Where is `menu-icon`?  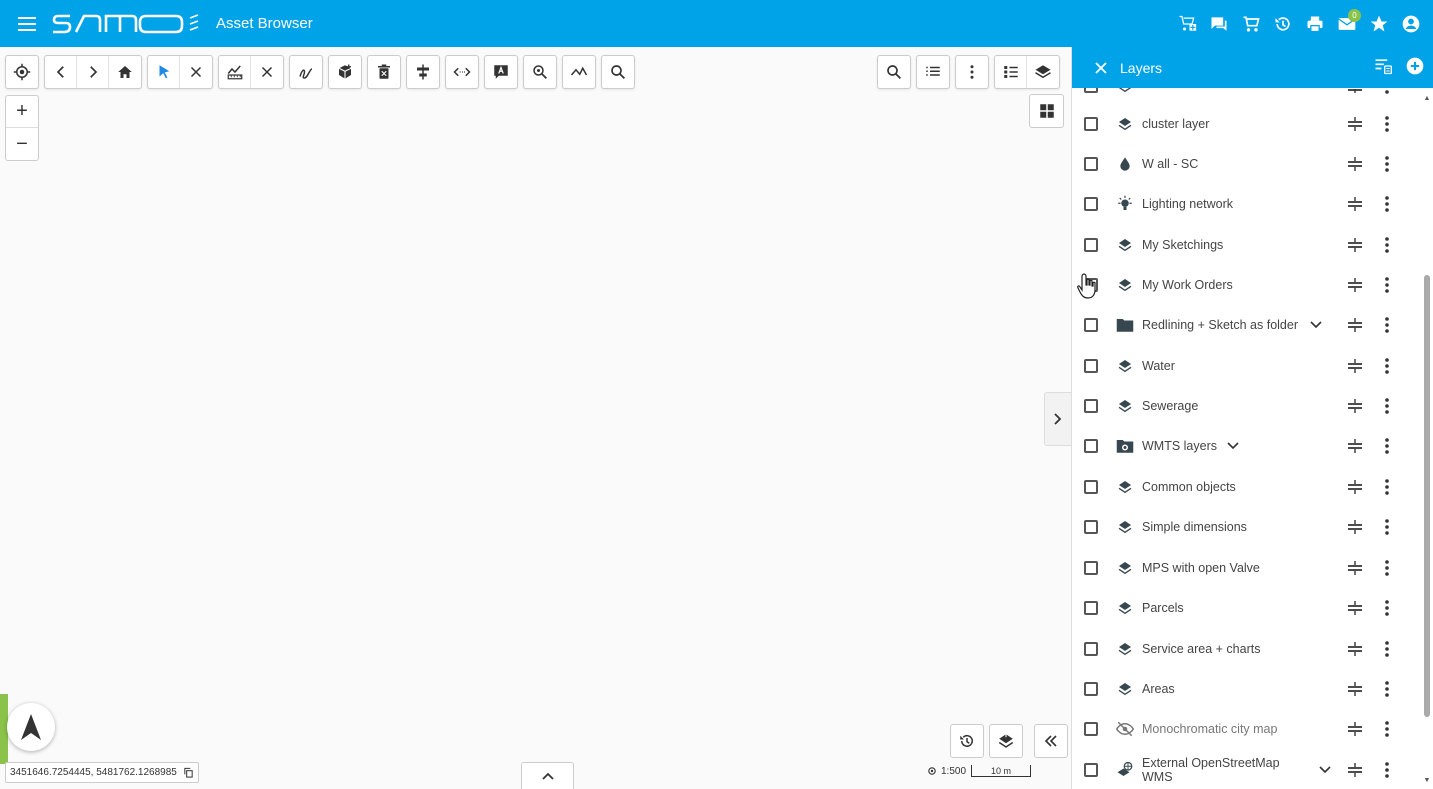
menu-icon is located at coordinates (27, 24).